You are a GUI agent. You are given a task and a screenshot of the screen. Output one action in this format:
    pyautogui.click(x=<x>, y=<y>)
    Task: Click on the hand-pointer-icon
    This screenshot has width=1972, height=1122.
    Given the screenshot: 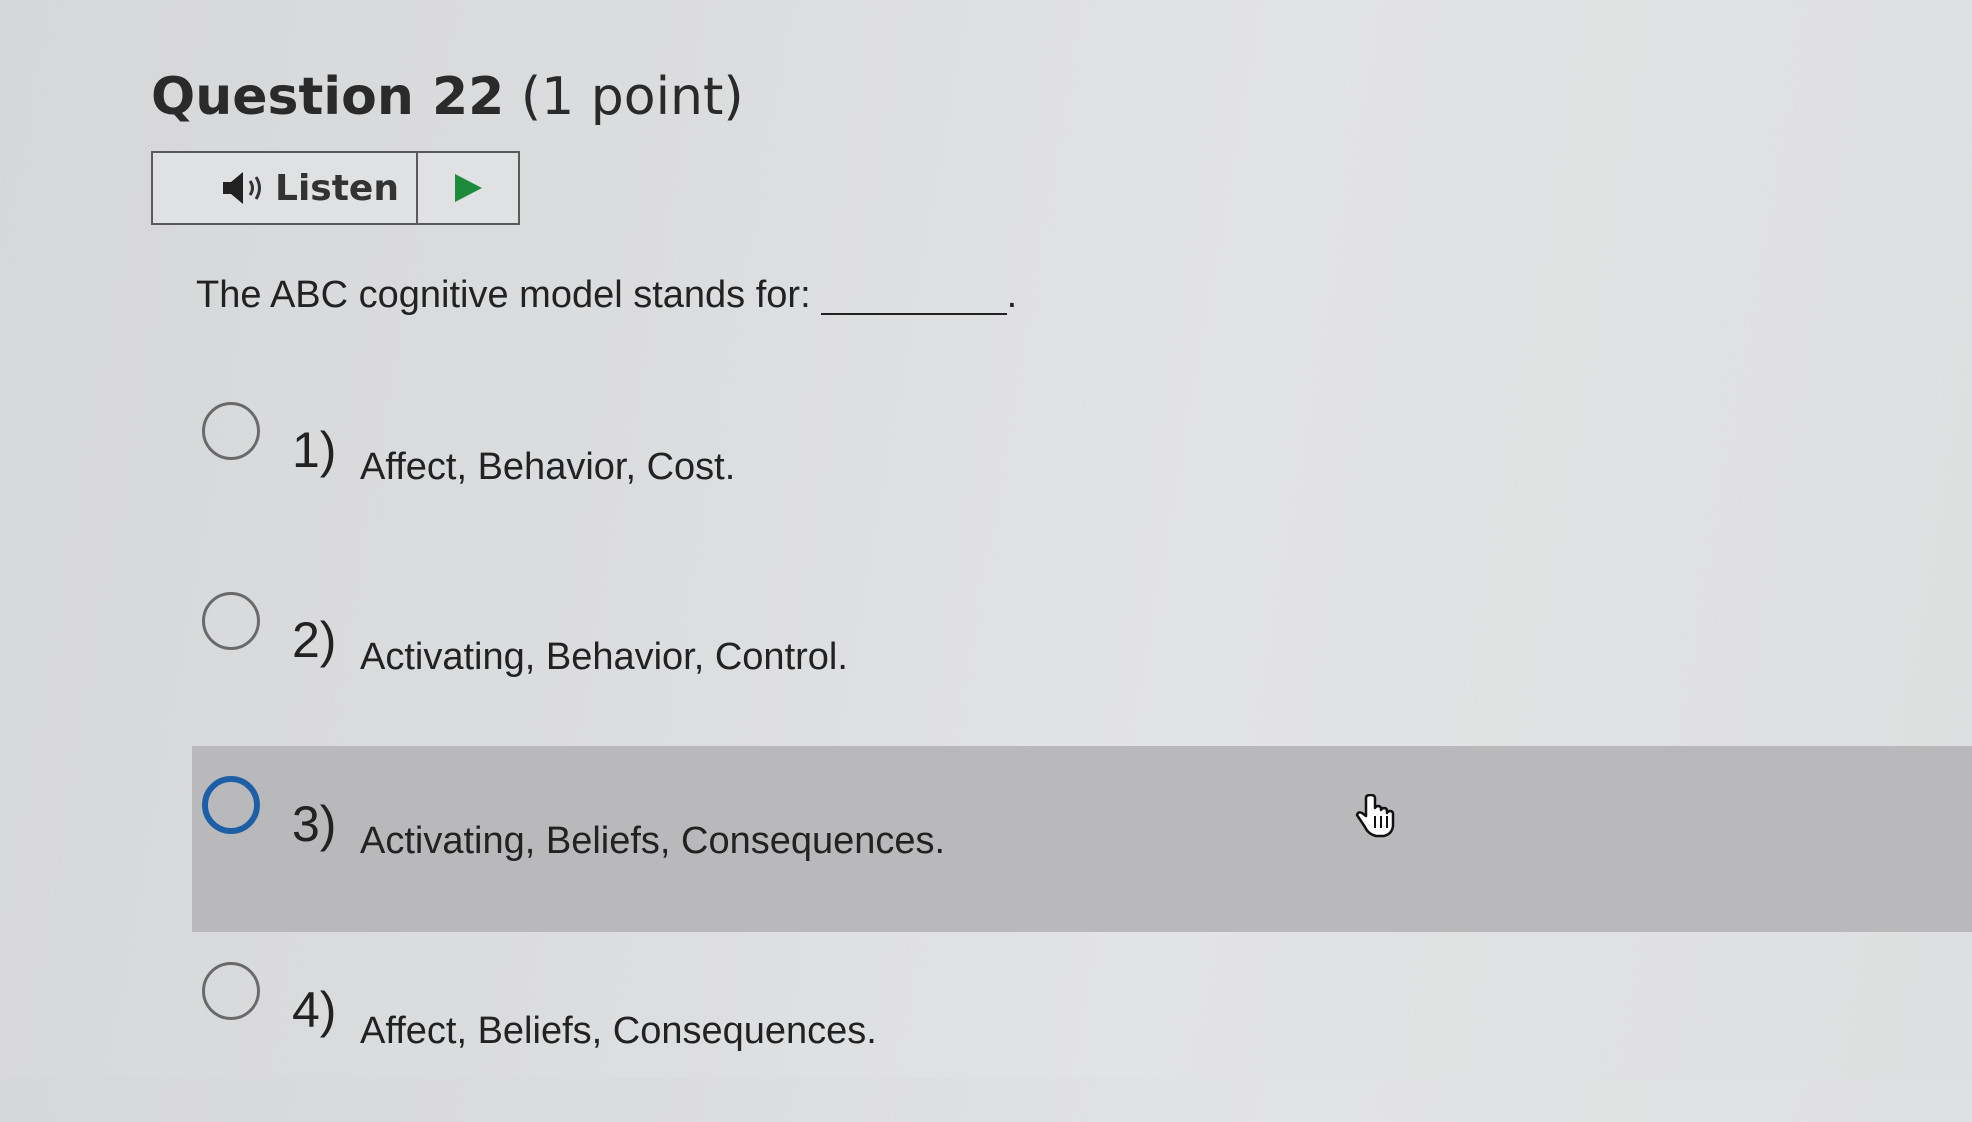 What is the action you would take?
    pyautogui.click(x=1376, y=817)
    